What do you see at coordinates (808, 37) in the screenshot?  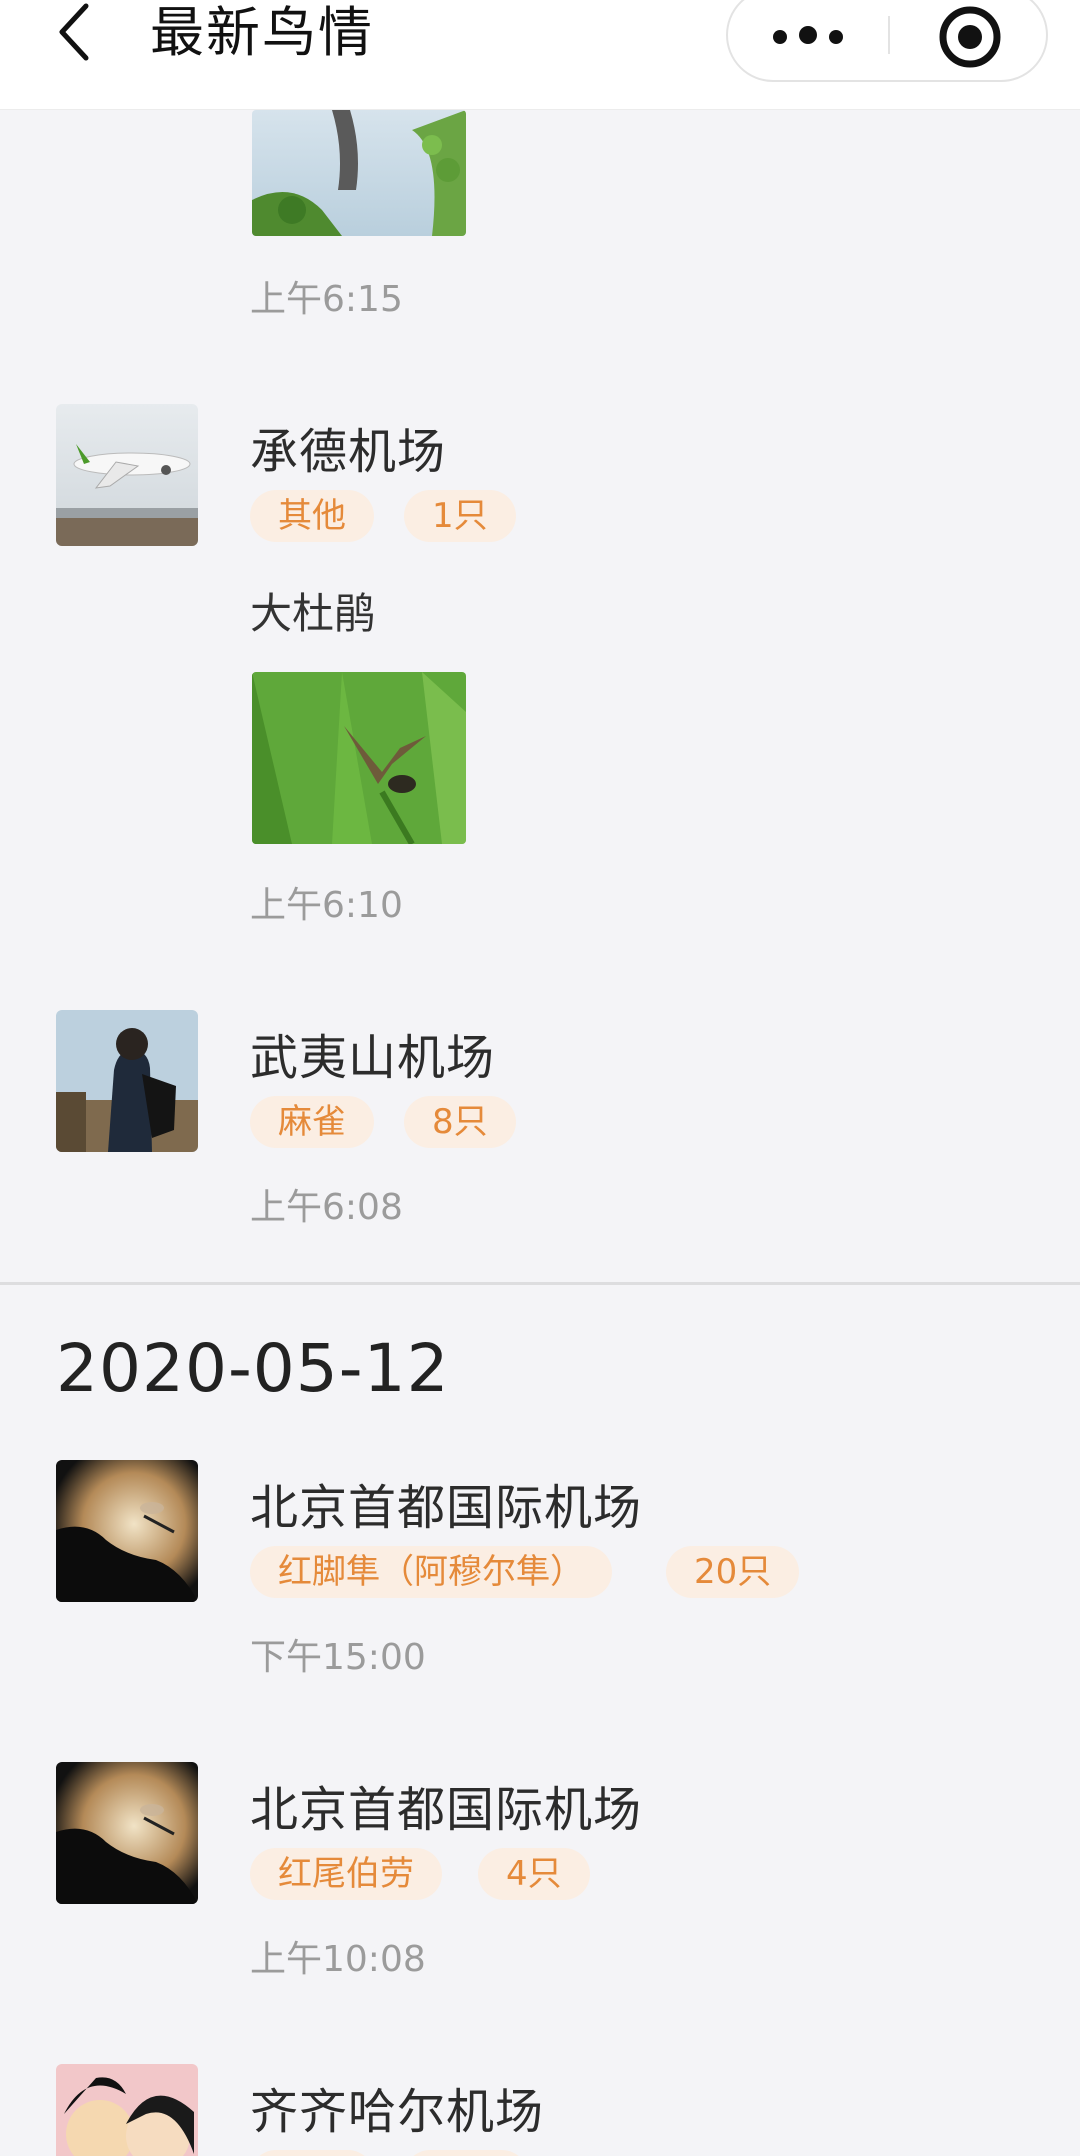 I see `more-dots-icon` at bounding box center [808, 37].